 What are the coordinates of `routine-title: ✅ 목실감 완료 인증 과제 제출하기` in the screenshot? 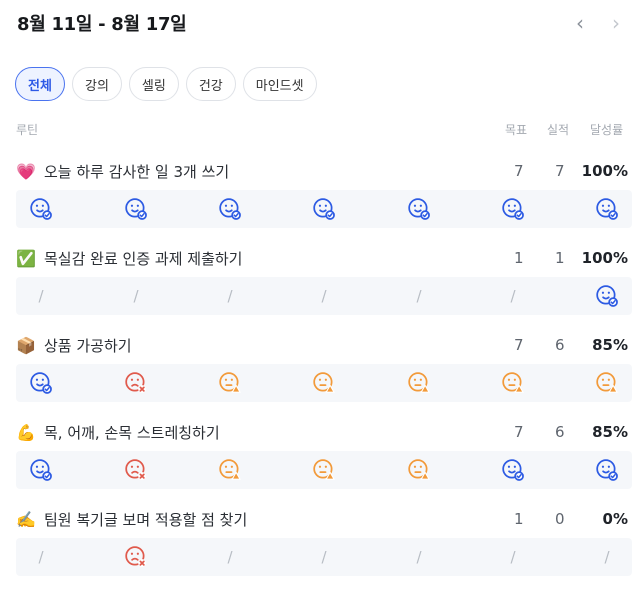 It's located at (129, 258).